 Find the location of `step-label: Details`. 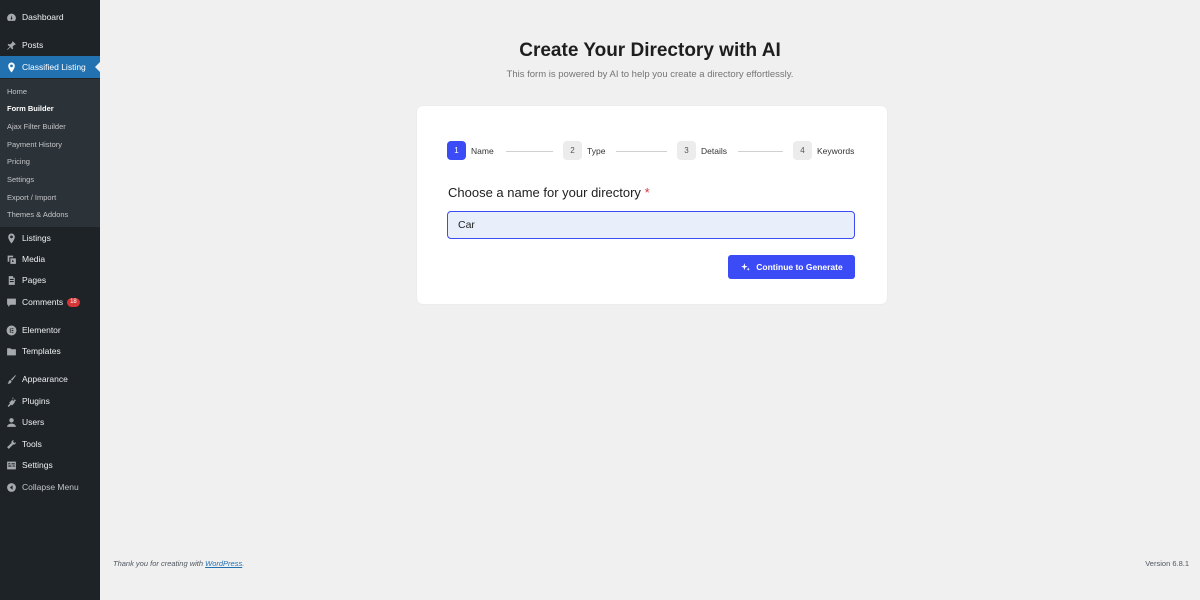

step-label: Details is located at coordinates (714, 150).